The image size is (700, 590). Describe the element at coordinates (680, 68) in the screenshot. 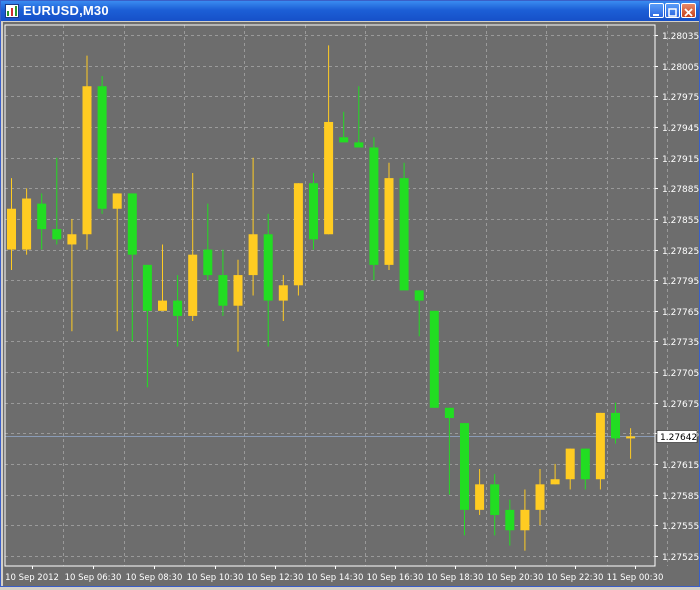

I see `y-tick-label: 1.28005` at that location.